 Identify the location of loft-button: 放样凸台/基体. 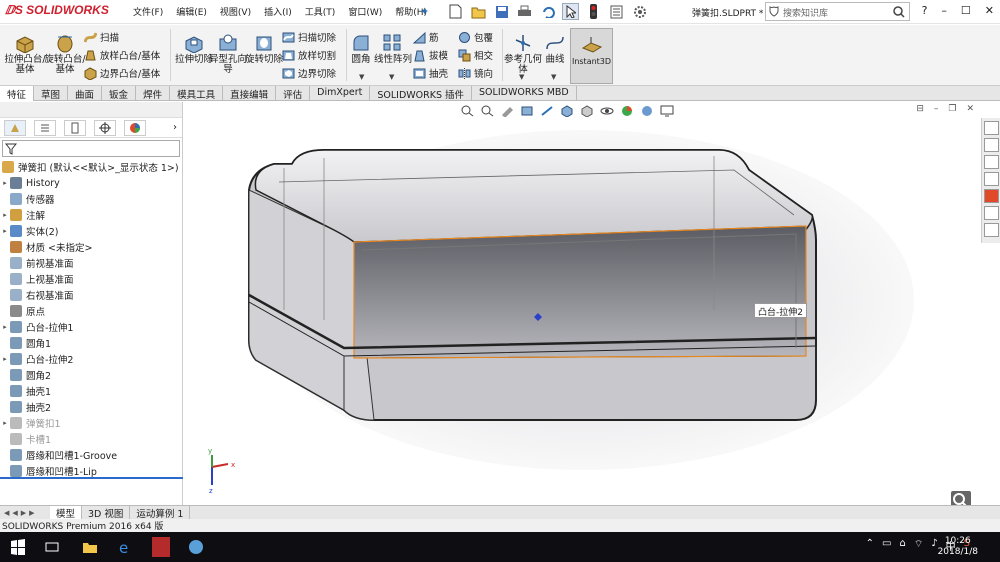
(122, 55).